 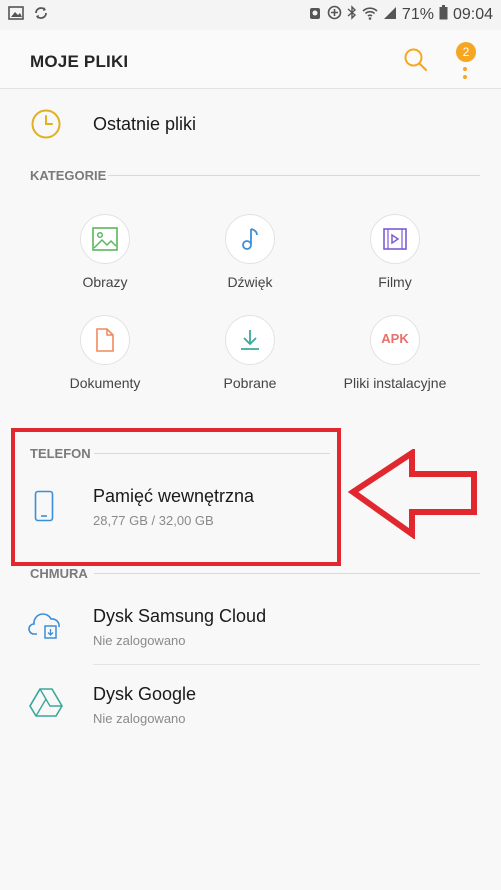 What do you see at coordinates (105, 353) in the screenshot?
I see `category-documents: Dokumenty` at bounding box center [105, 353].